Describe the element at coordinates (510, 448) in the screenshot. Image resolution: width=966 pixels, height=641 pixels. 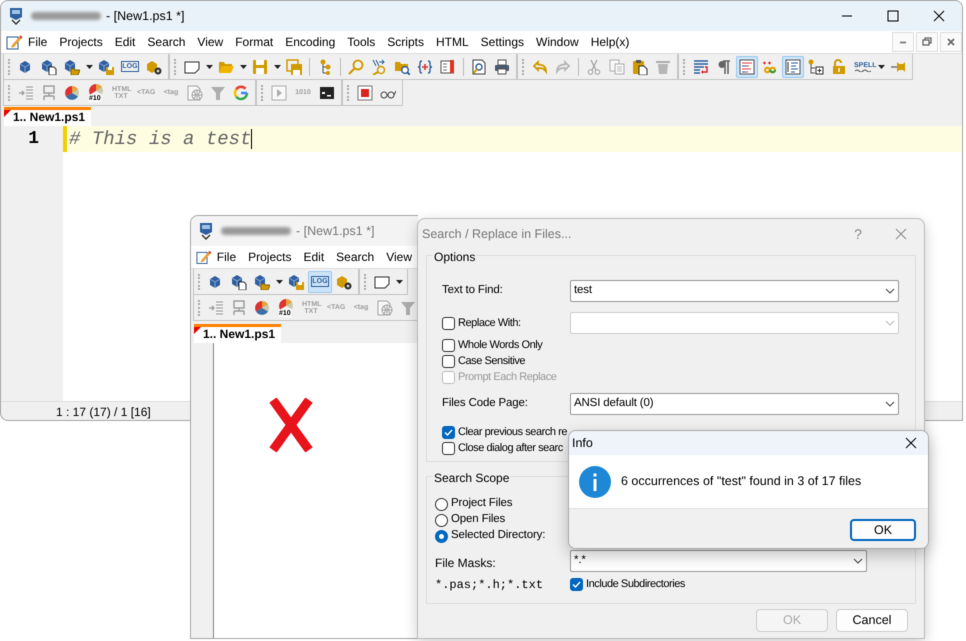
I see `checkbox-label: Close dialog after searc` at that location.